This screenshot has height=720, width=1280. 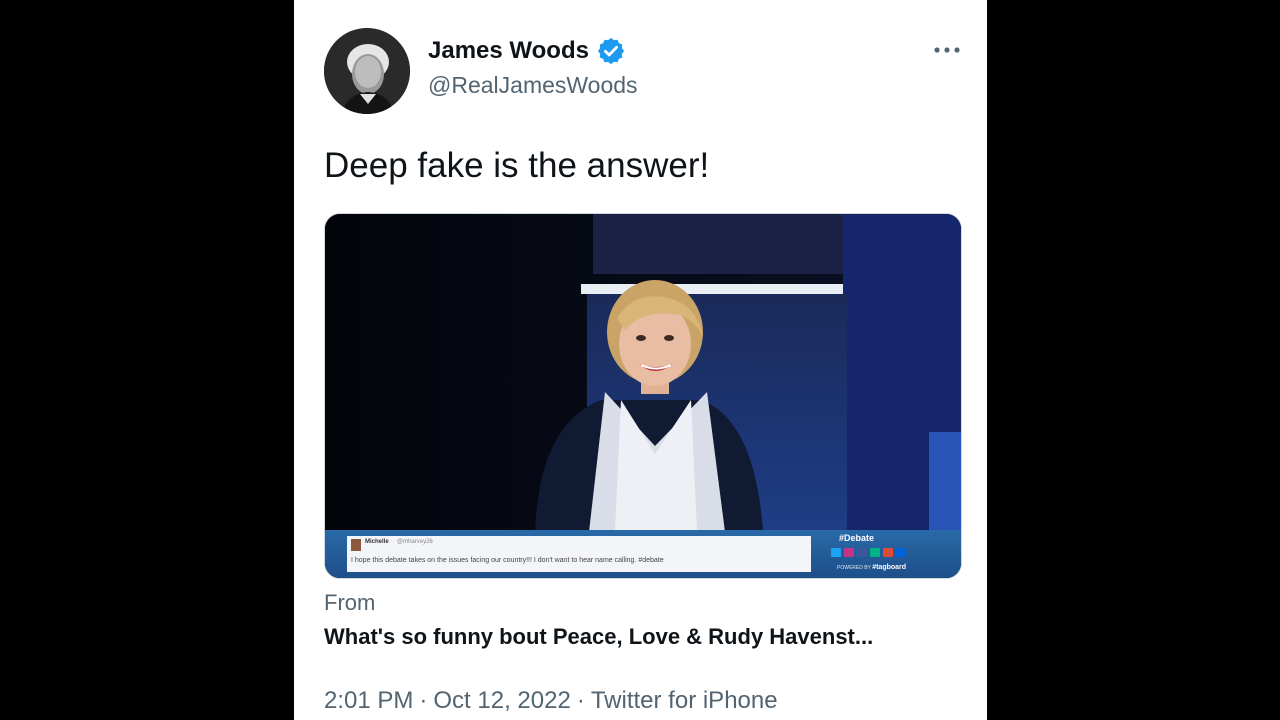 I want to click on ticker-brand: #tagboard, so click(x=889, y=567).